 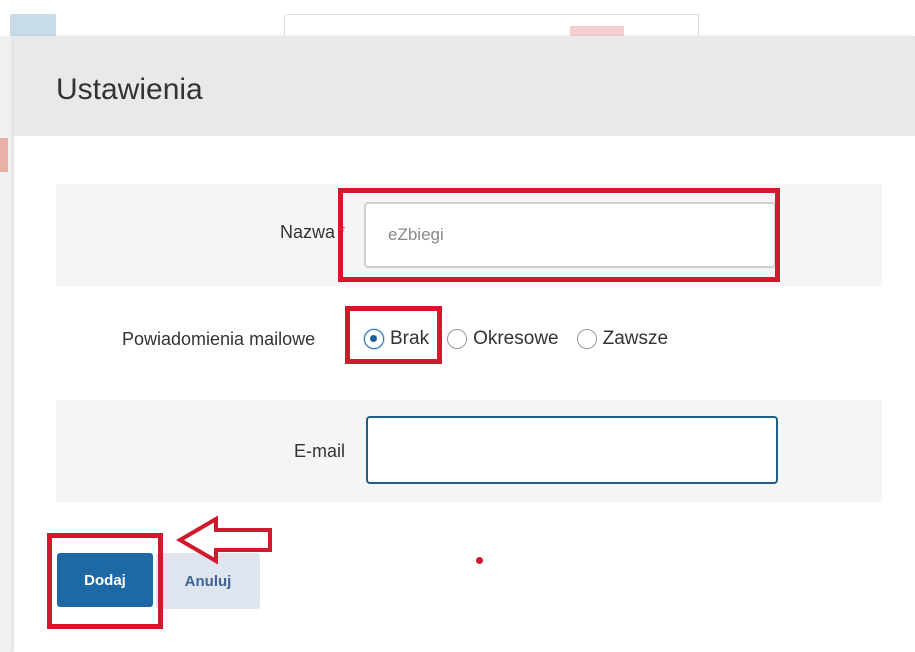 I want to click on annotation-box-radio, so click(x=393, y=335).